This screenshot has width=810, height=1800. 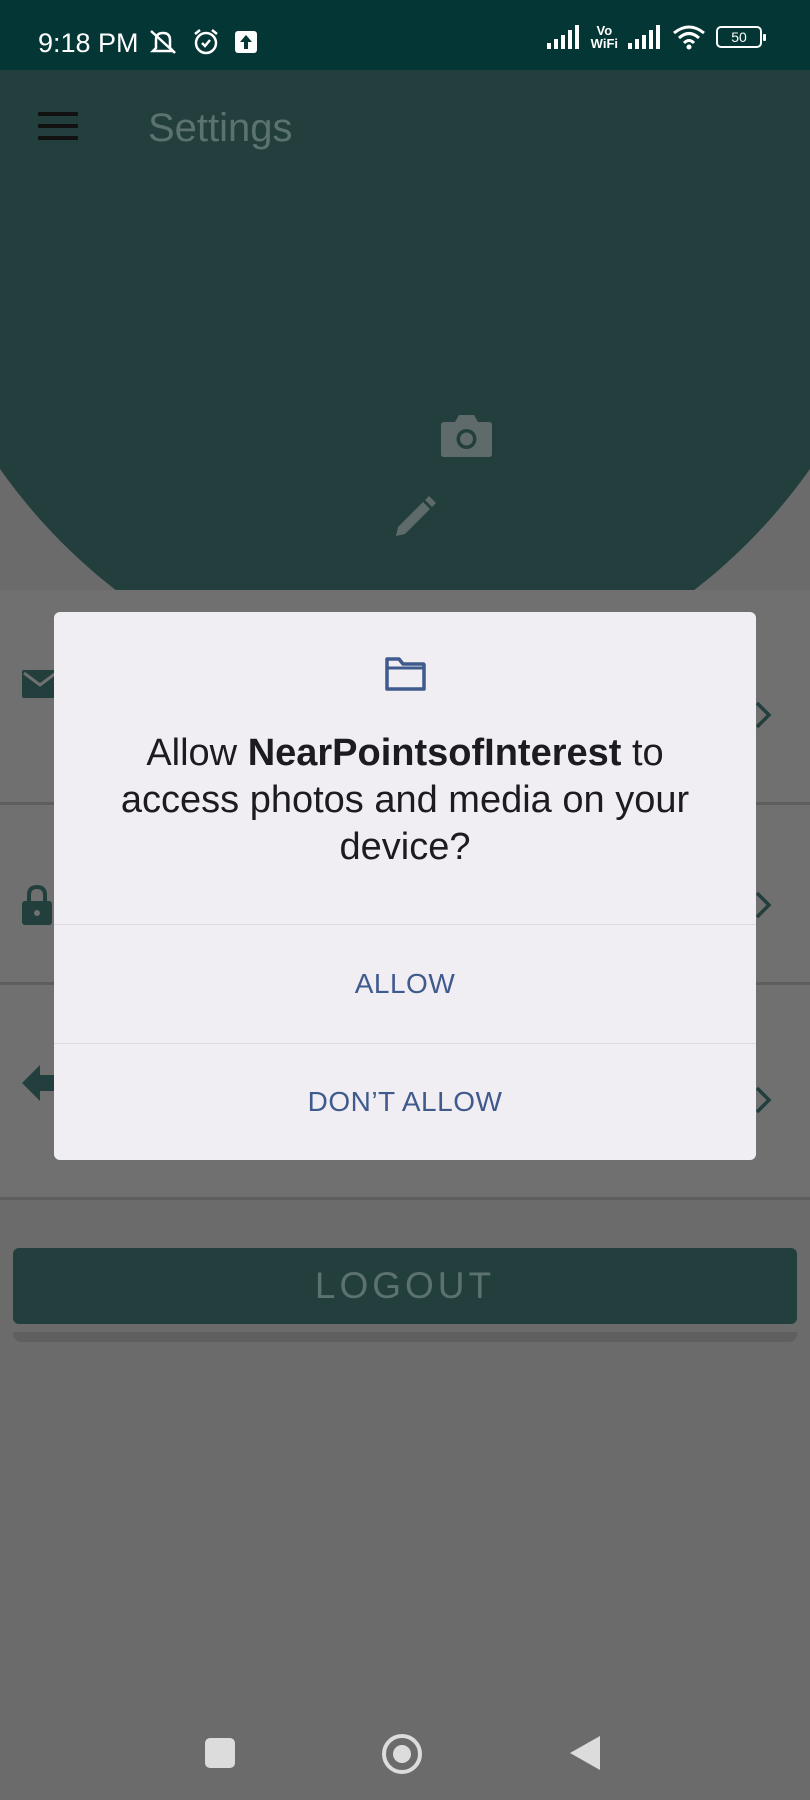 I want to click on navigation-bar, so click(x=405, y=1745).